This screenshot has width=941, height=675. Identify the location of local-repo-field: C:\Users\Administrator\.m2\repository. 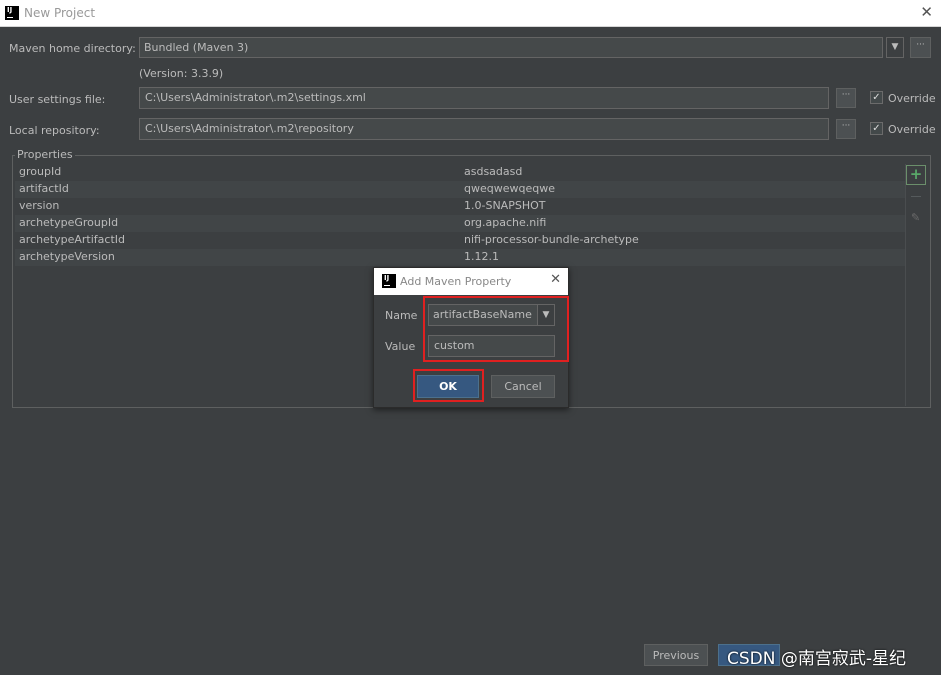
(484, 129).